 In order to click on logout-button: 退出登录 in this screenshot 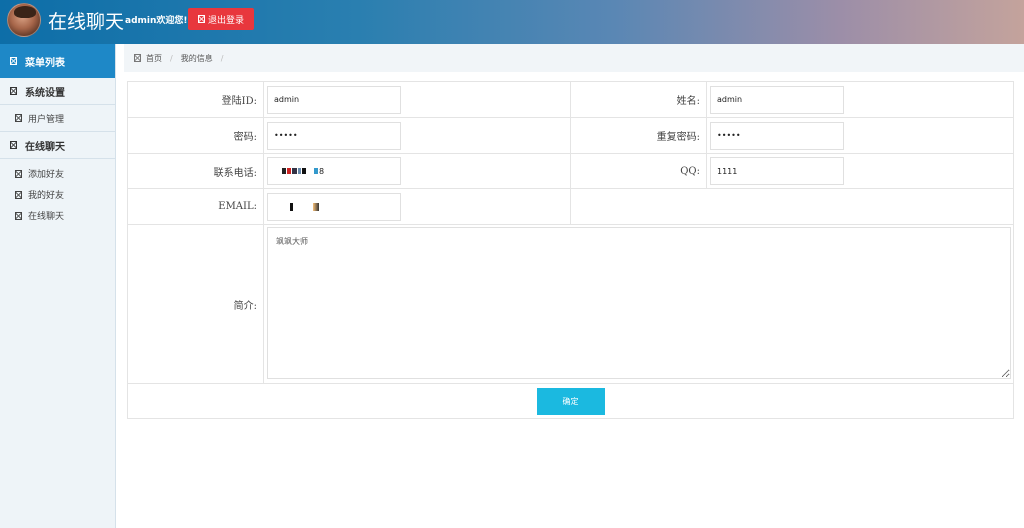, I will do `click(221, 19)`.